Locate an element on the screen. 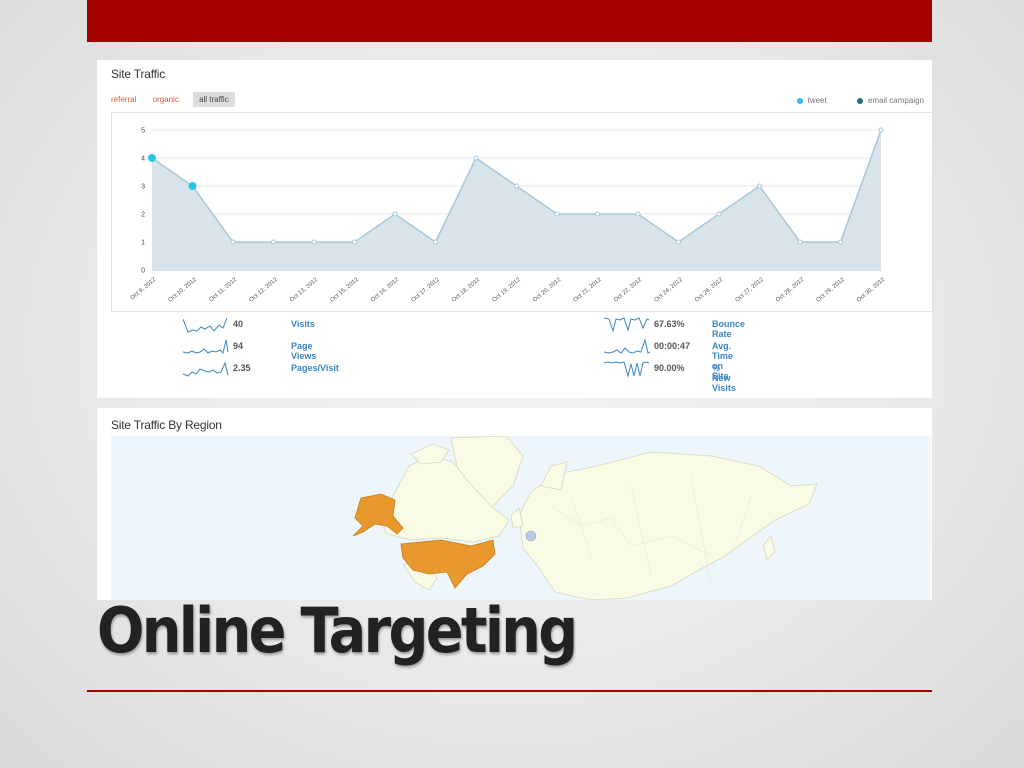 Image resolution: width=1024 pixels, height=768 pixels. avg-time-sparkline-icon is located at coordinates (627, 346).